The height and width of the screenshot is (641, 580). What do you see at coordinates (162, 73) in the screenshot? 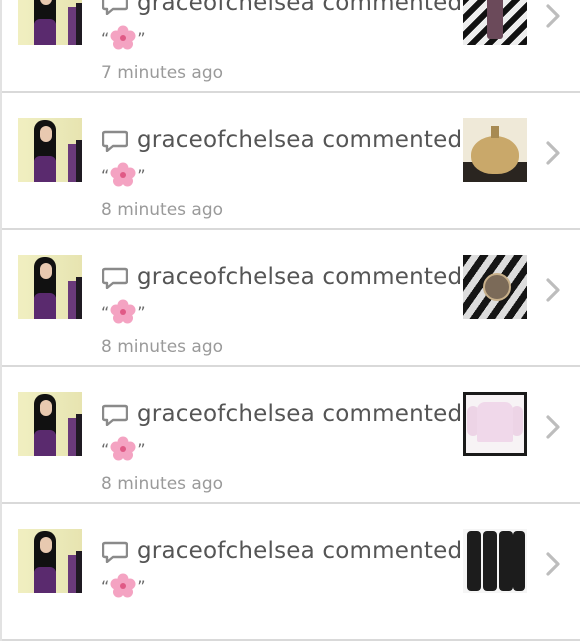
I see `timestamp: 7 minutes ago` at bounding box center [162, 73].